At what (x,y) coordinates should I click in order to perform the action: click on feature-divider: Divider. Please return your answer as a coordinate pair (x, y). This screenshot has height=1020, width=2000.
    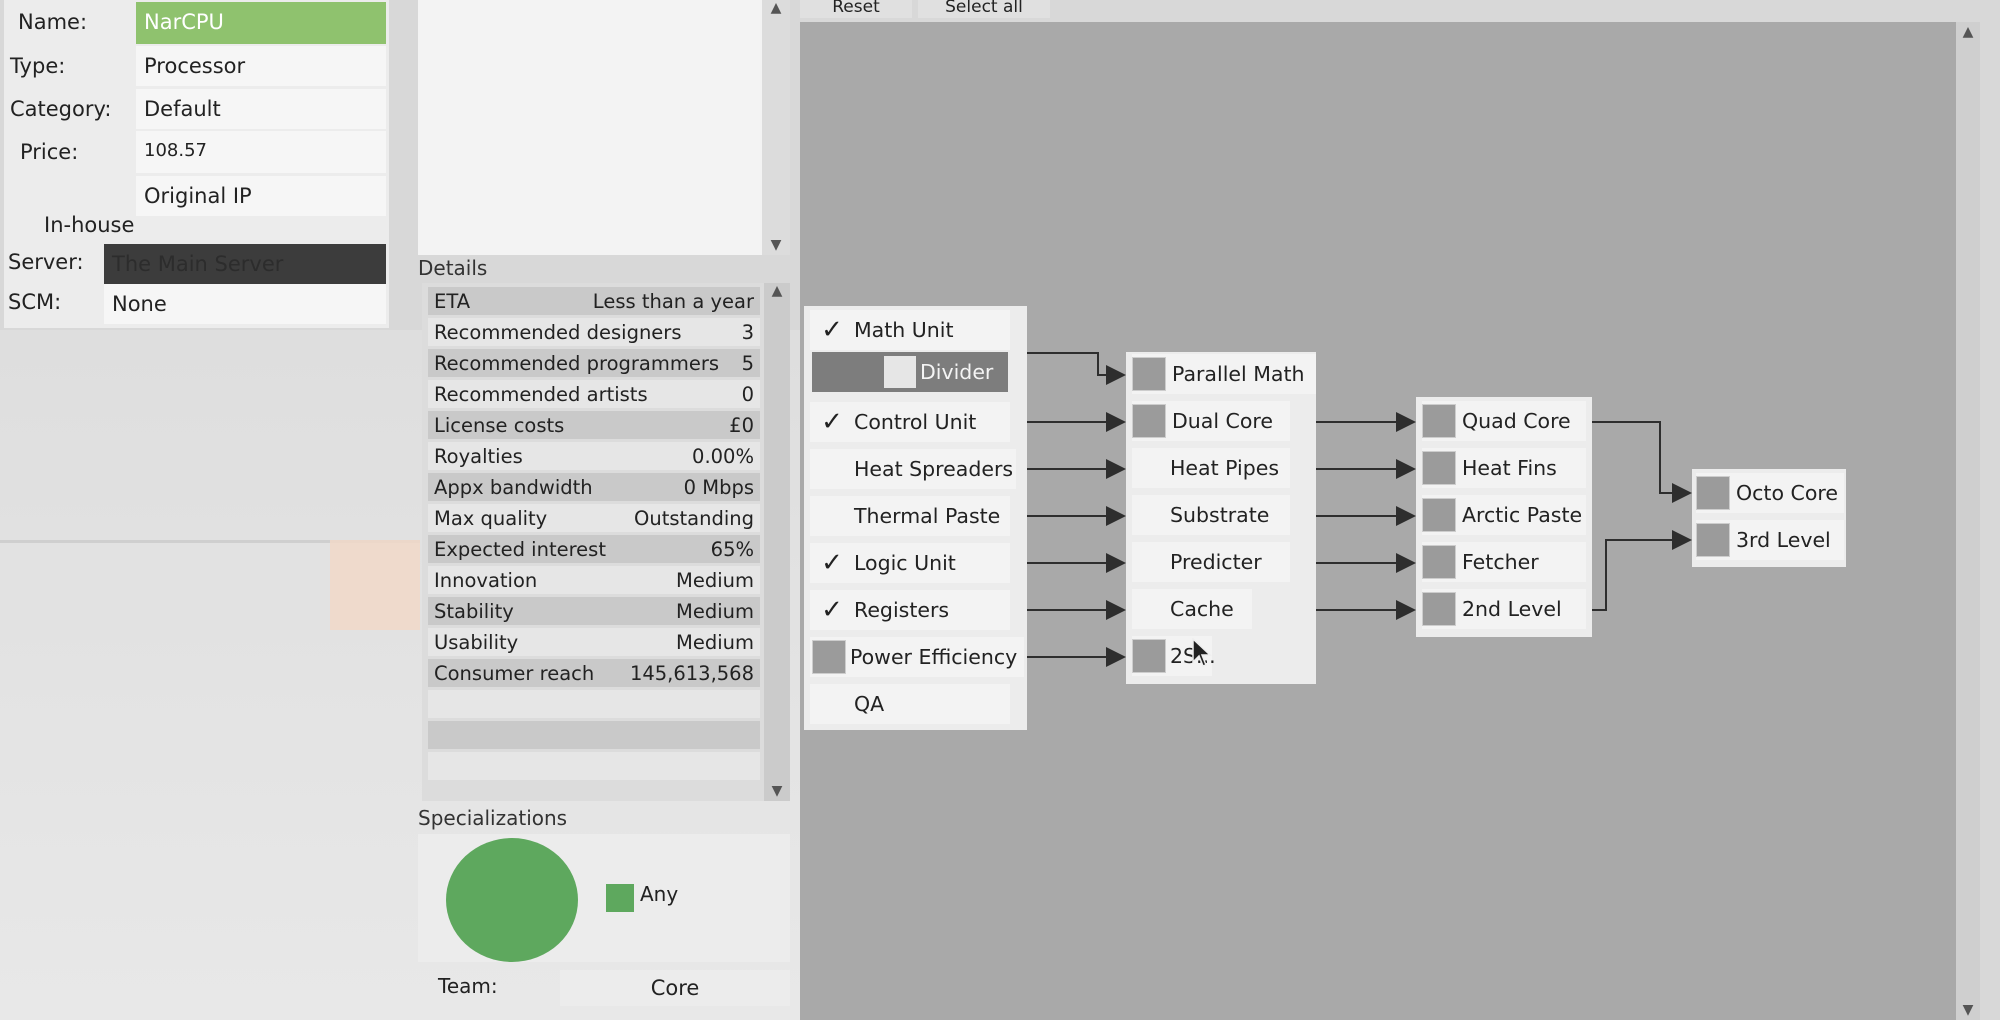
    Looking at the image, I should click on (910, 372).